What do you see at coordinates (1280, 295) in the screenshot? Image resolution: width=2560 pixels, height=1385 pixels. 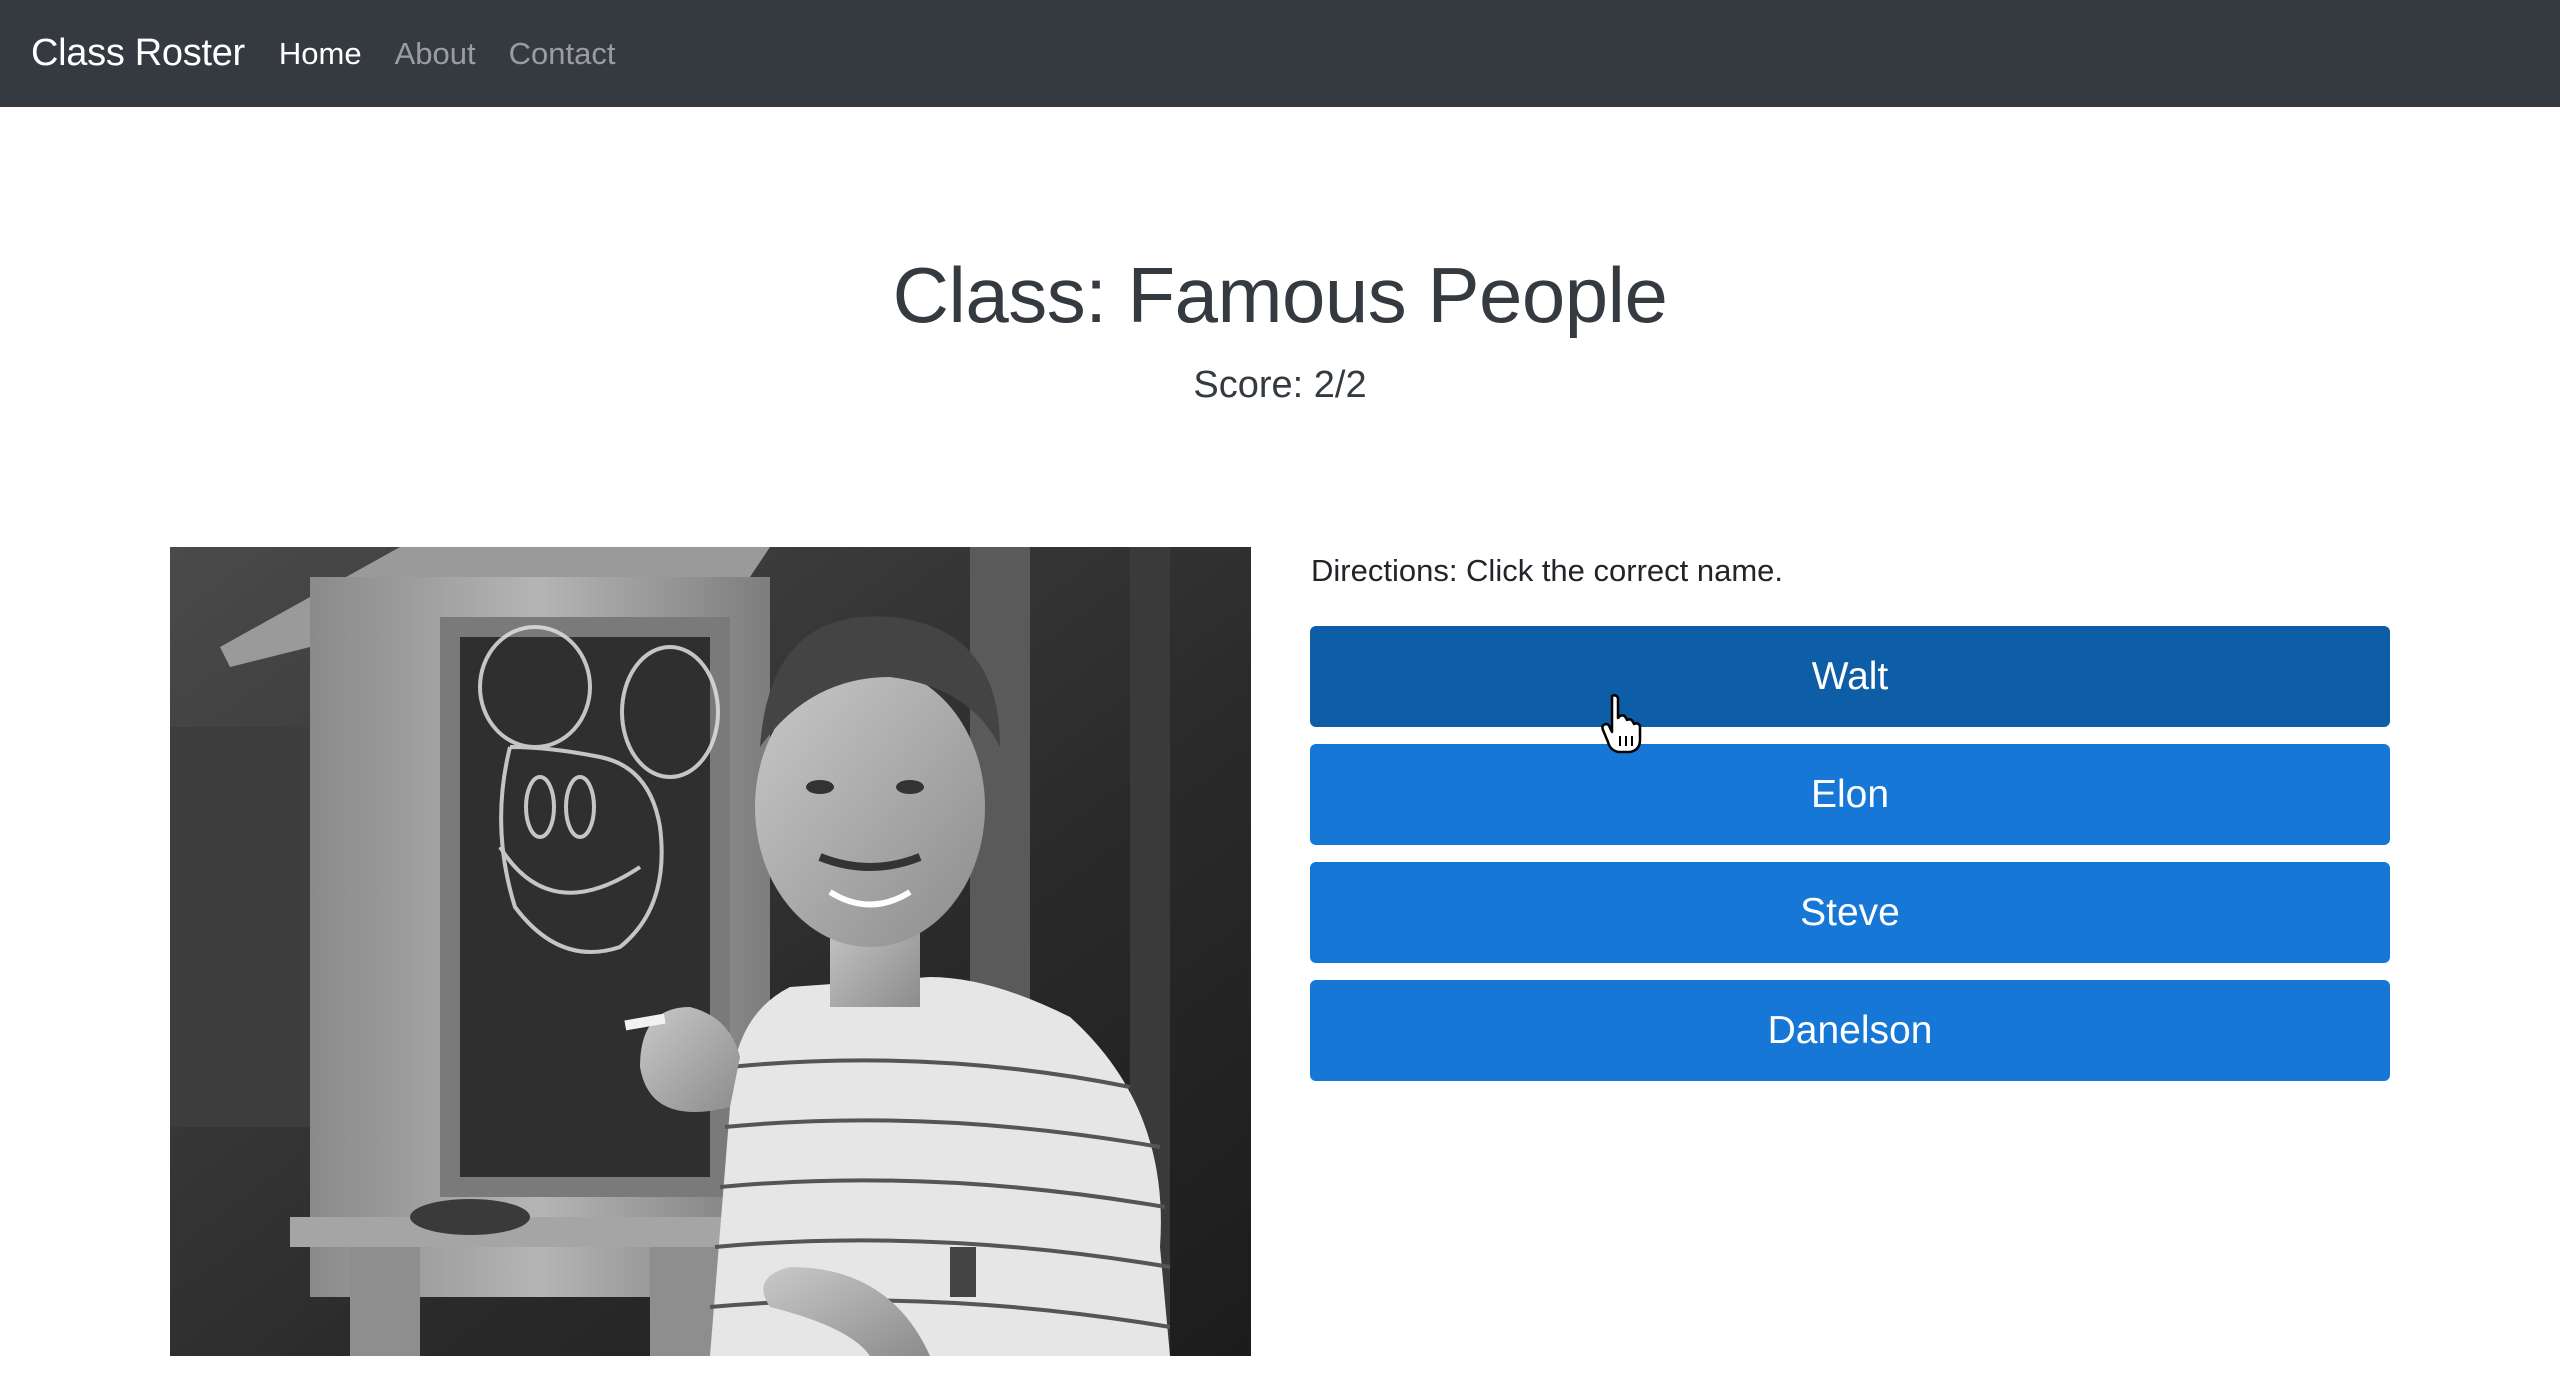 I see `page-title: Class: Famous People` at bounding box center [1280, 295].